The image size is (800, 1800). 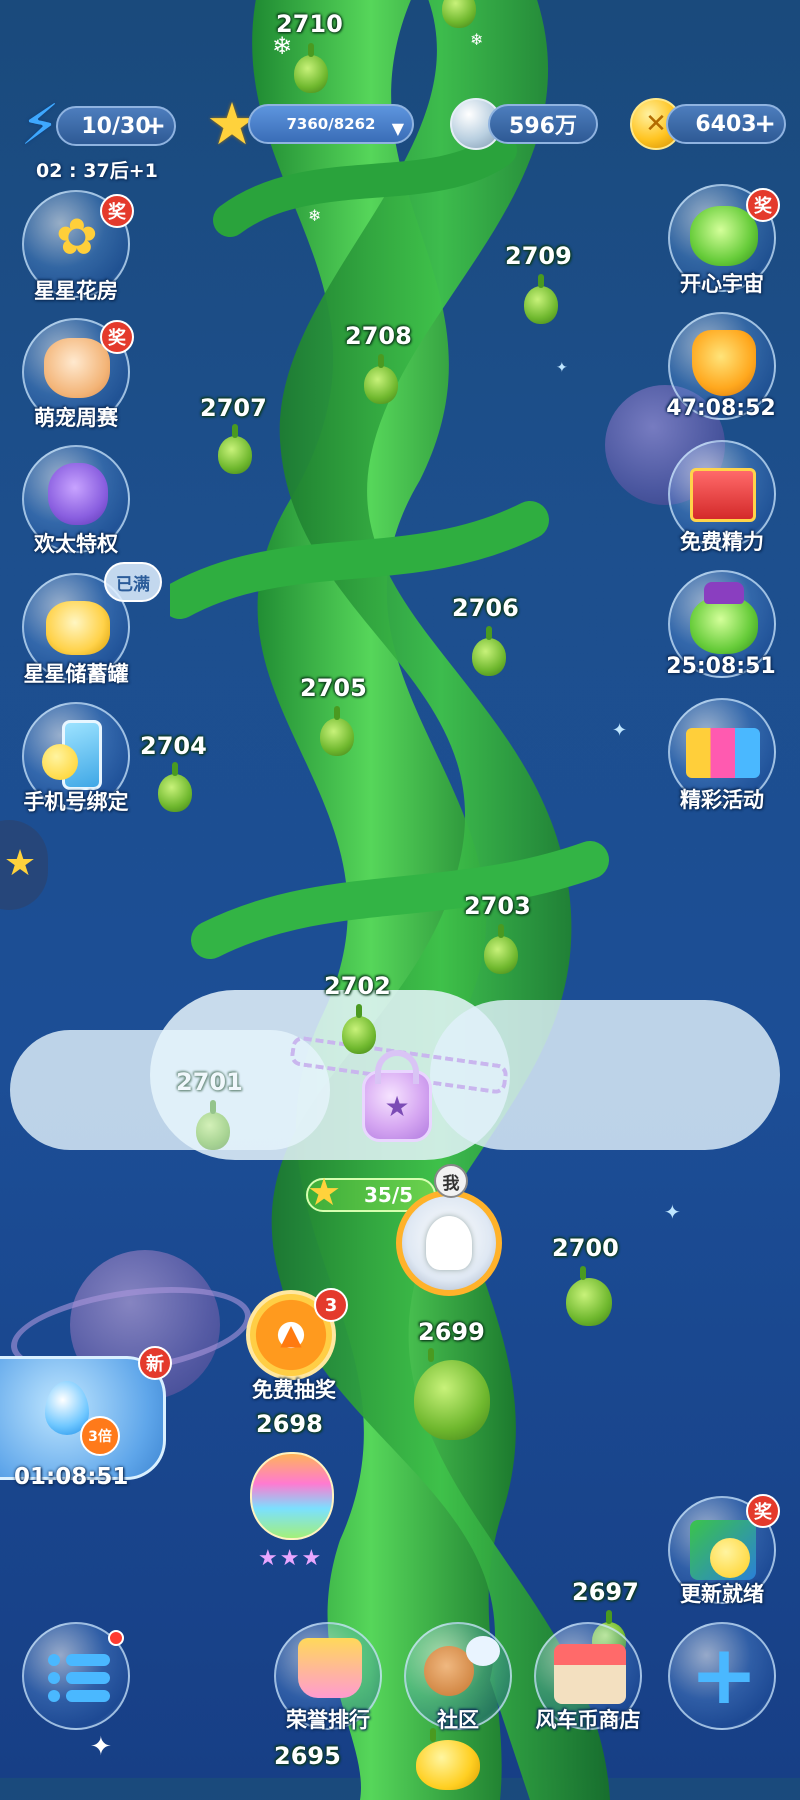 I want to click on windmill-shop-label: 风车币商店, so click(x=588, y=1720).